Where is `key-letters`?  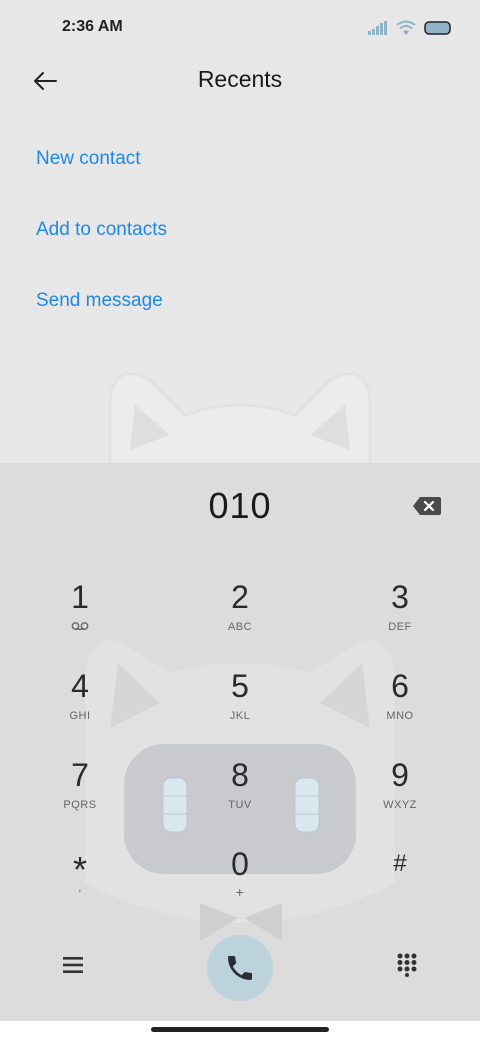 key-letters is located at coordinates (80, 628).